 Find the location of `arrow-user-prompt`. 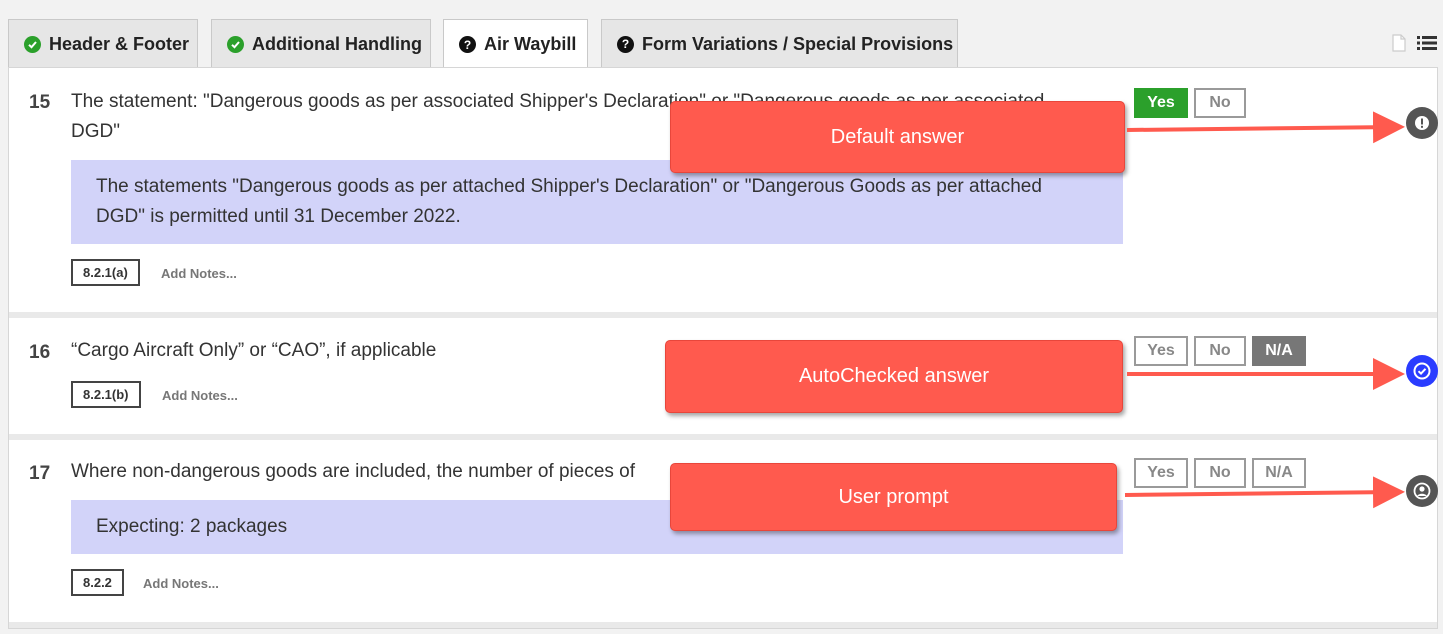

arrow-user-prompt is located at coordinates (1264, 492).